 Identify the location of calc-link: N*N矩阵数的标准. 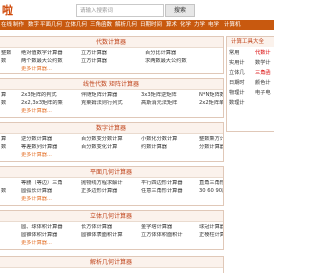
(211, 95).